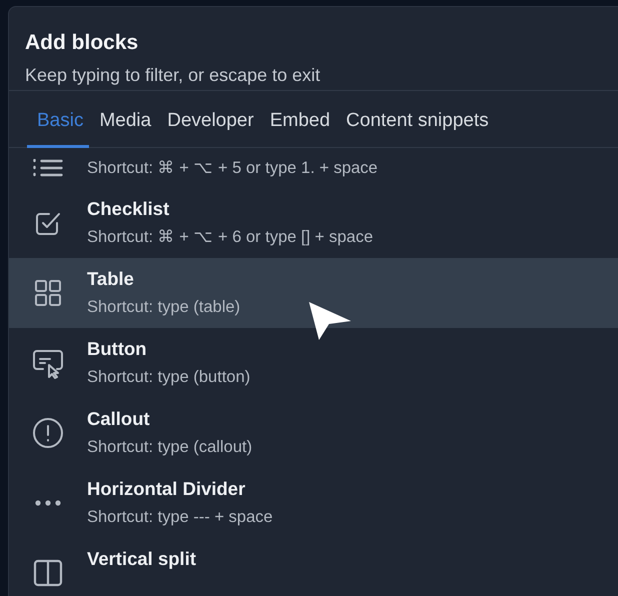 The height and width of the screenshot is (596, 618). I want to click on block-title: Table, so click(111, 279).